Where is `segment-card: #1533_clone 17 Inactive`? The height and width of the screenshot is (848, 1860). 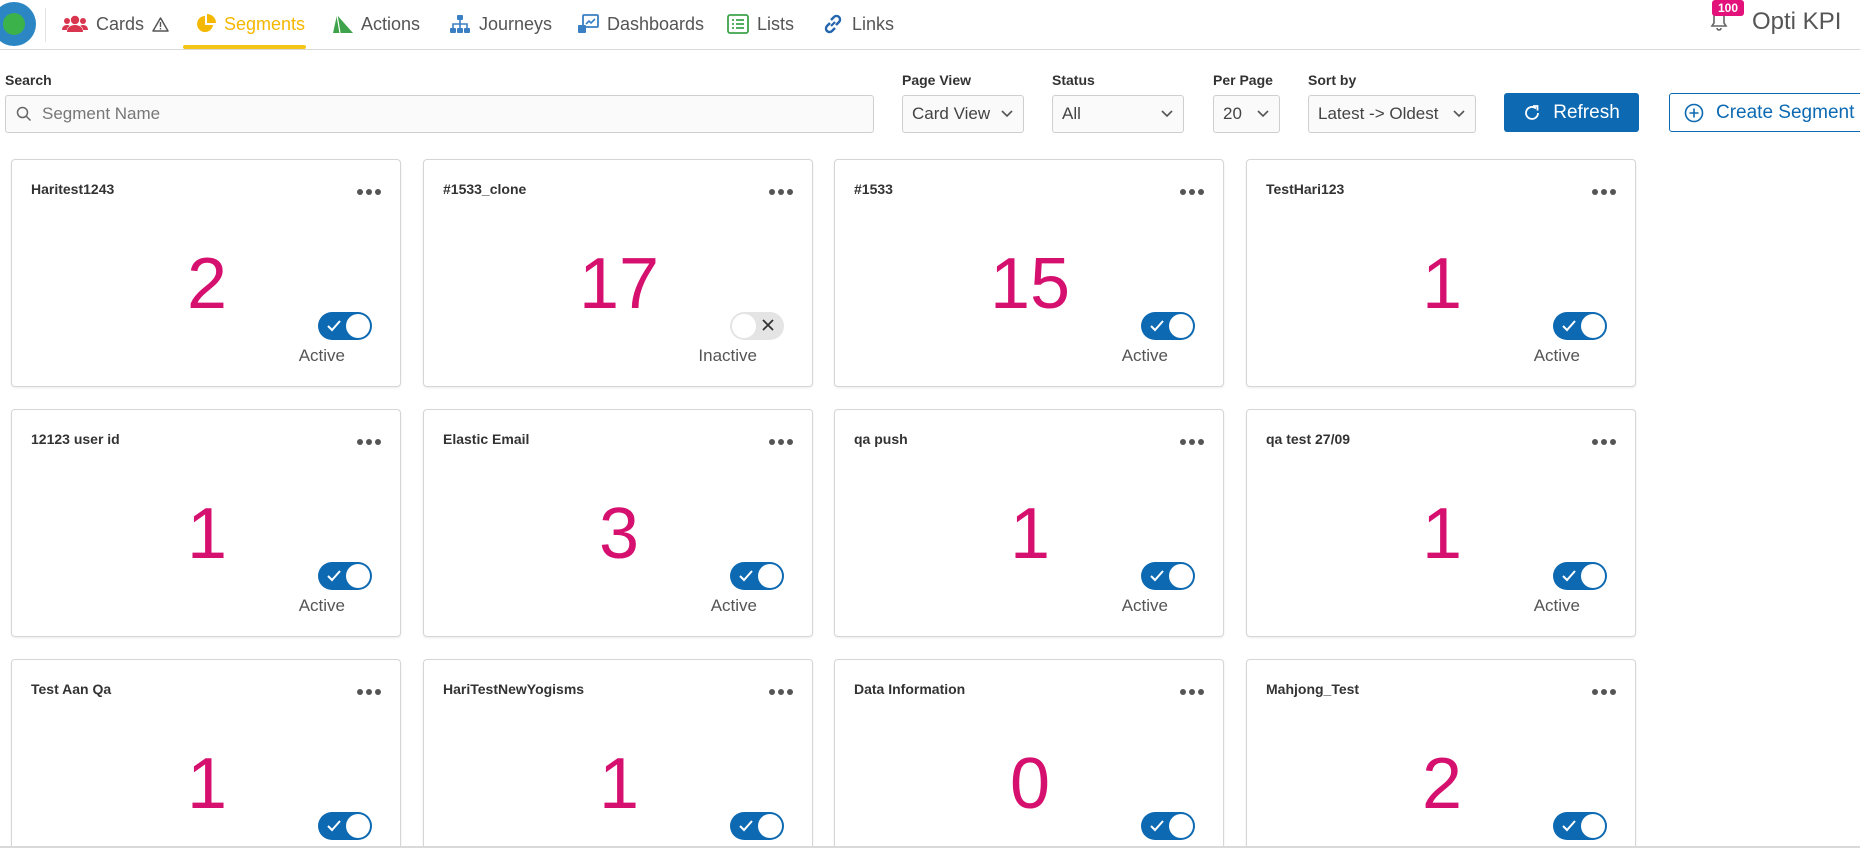
segment-card: #1533_clone 17 Inactive is located at coordinates (618, 273).